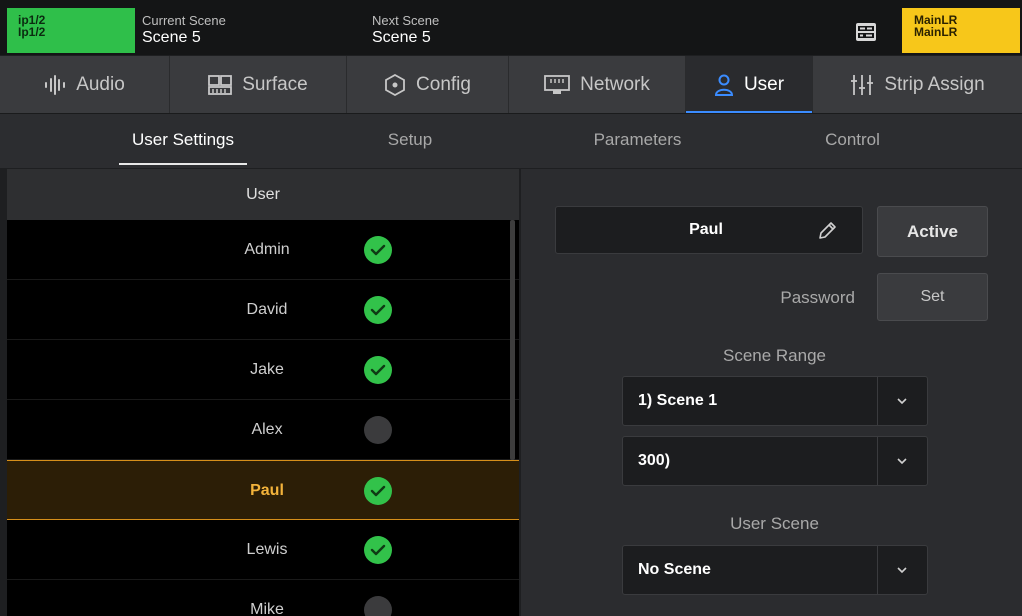 The image size is (1022, 616). I want to click on subtab-user-settings: User Settings, so click(183, 141).